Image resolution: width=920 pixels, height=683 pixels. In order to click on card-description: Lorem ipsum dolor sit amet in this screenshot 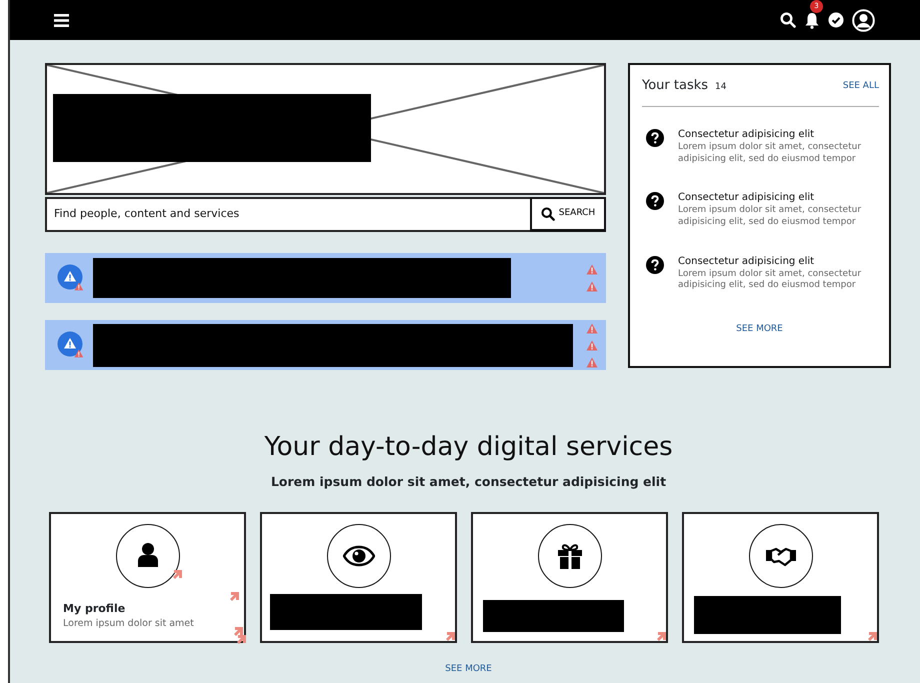, I will do `click(129, 624)`.